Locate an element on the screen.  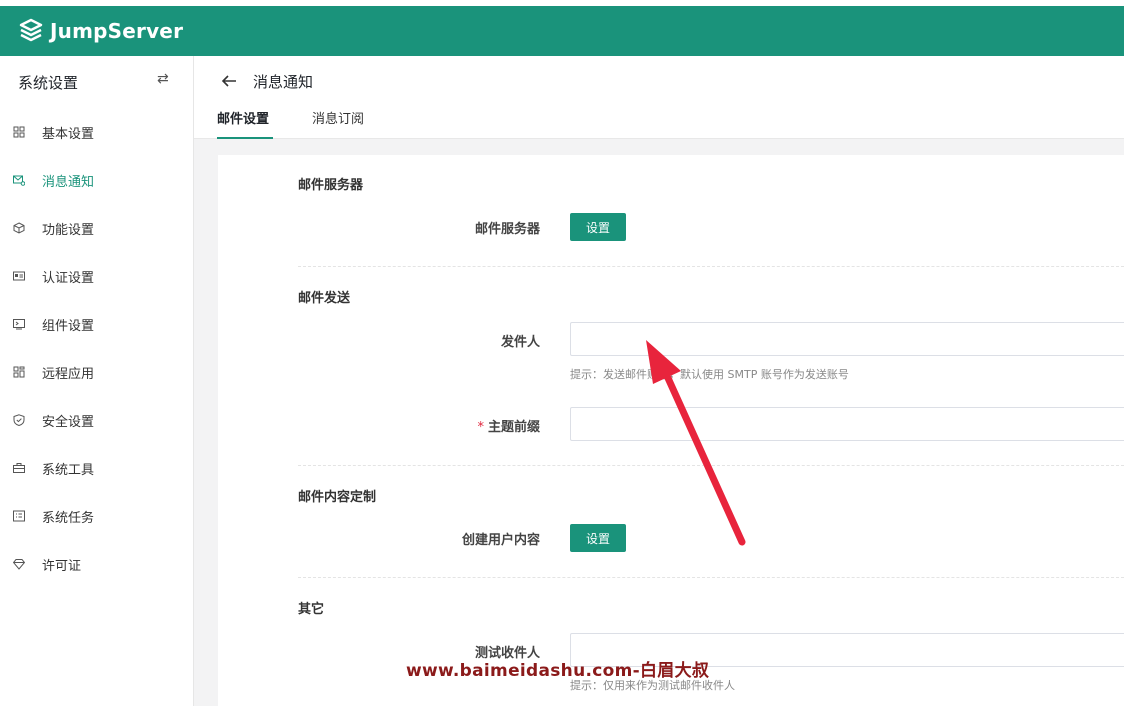
tab-mail-settings: 邮件设置 is located at coordinates (245, 123).